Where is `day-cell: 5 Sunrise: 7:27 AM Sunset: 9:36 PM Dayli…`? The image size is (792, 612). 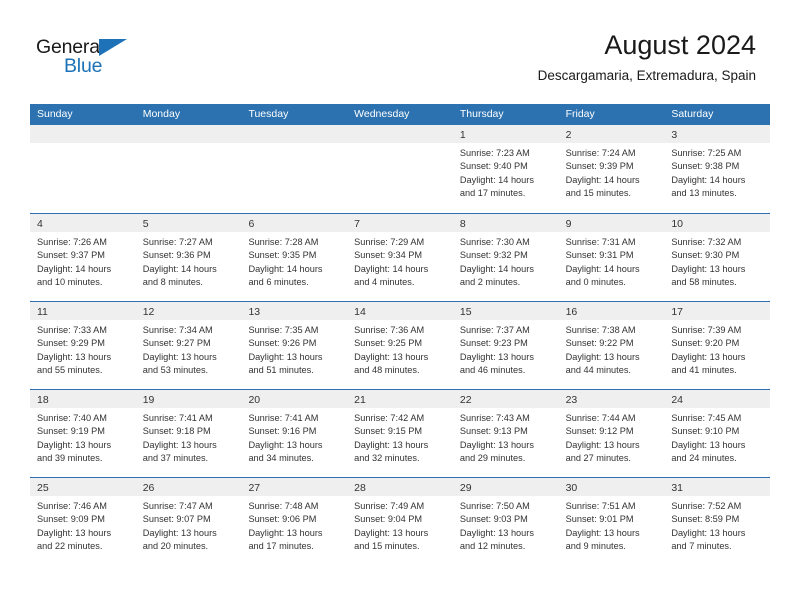
day-cell: 5 Sunrise: 7:27 AM Sunset: 9:36 PM Dayli… is located at coordinates (188, 257).